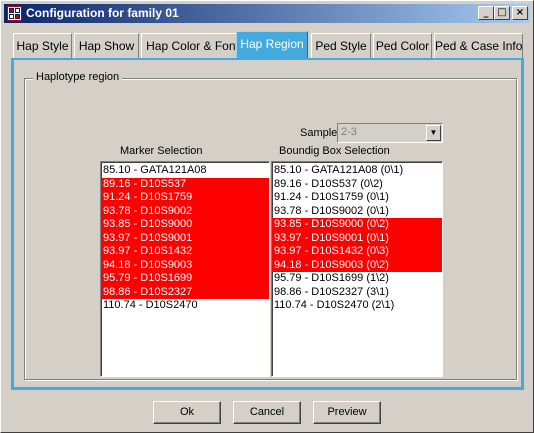 The image size is (534, 433). Describe the element at coordinates (502, 13) in the screenshot. I see `maximize-button: □` at that location.